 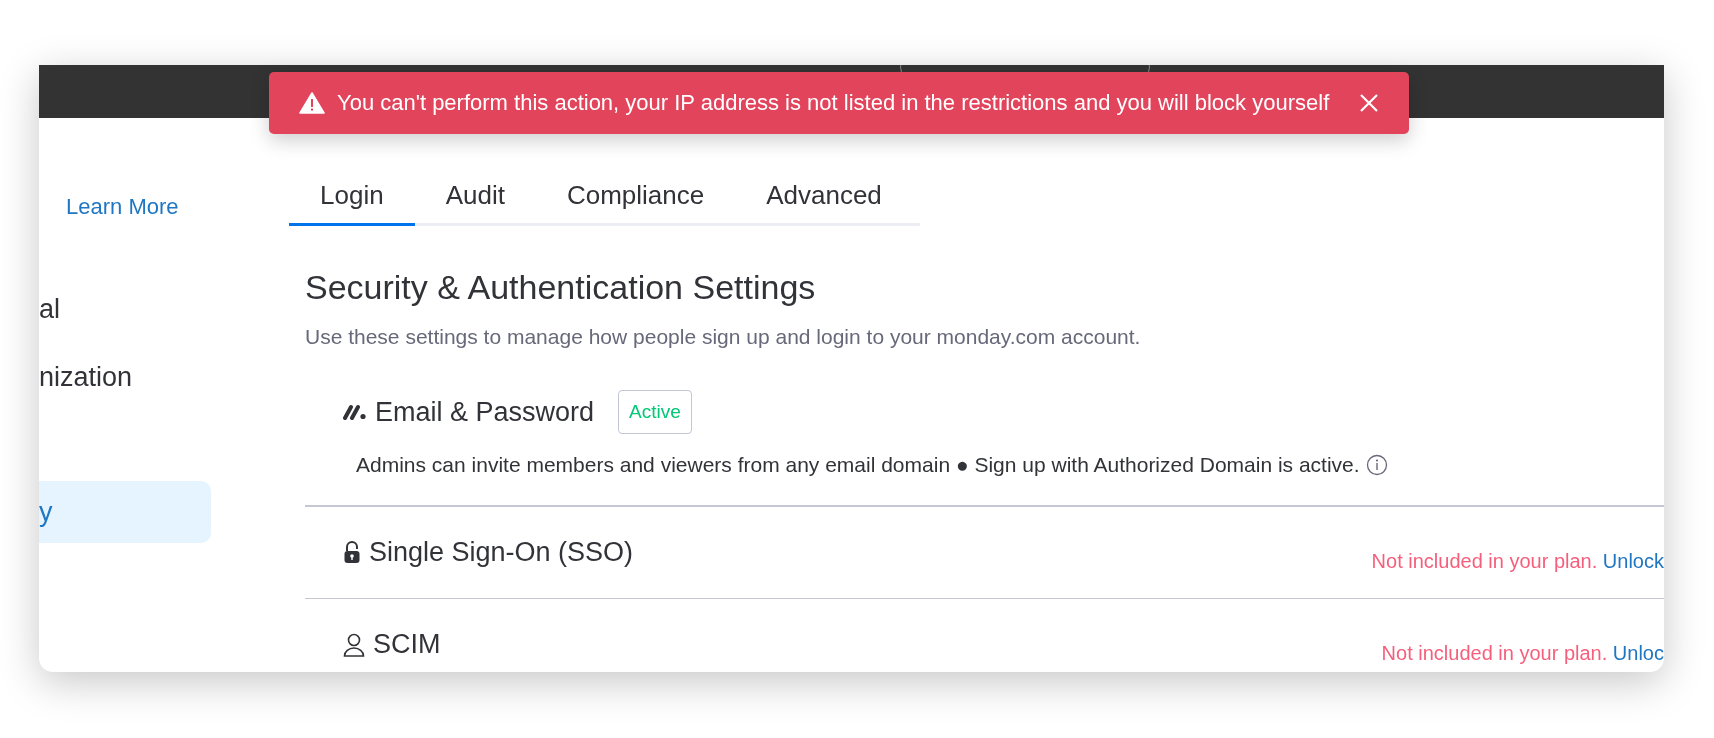 I want to click on toast-message: You can't perform this action, your IP address is not listed in the restrictions and you will block yourself, so click(x=833, y=103).